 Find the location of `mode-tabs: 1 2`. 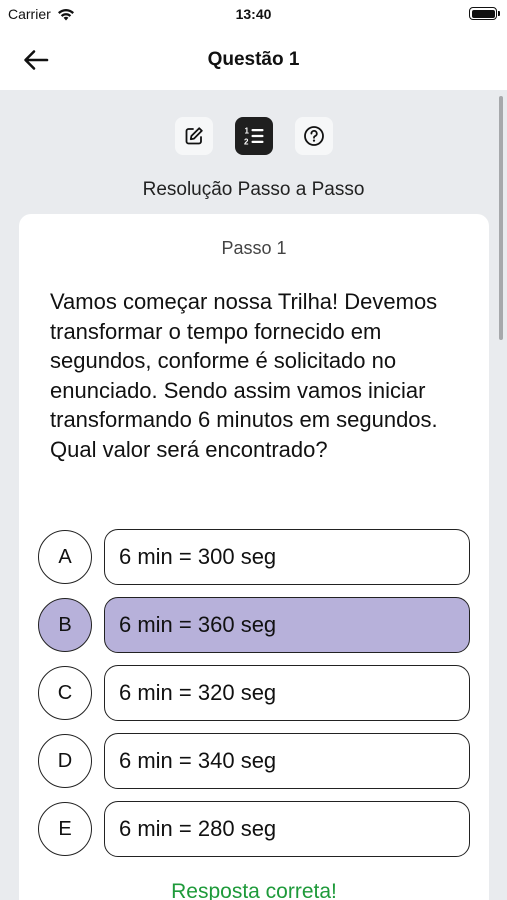

mode-tabs: 1 2 is located at coordinates (253, 136).